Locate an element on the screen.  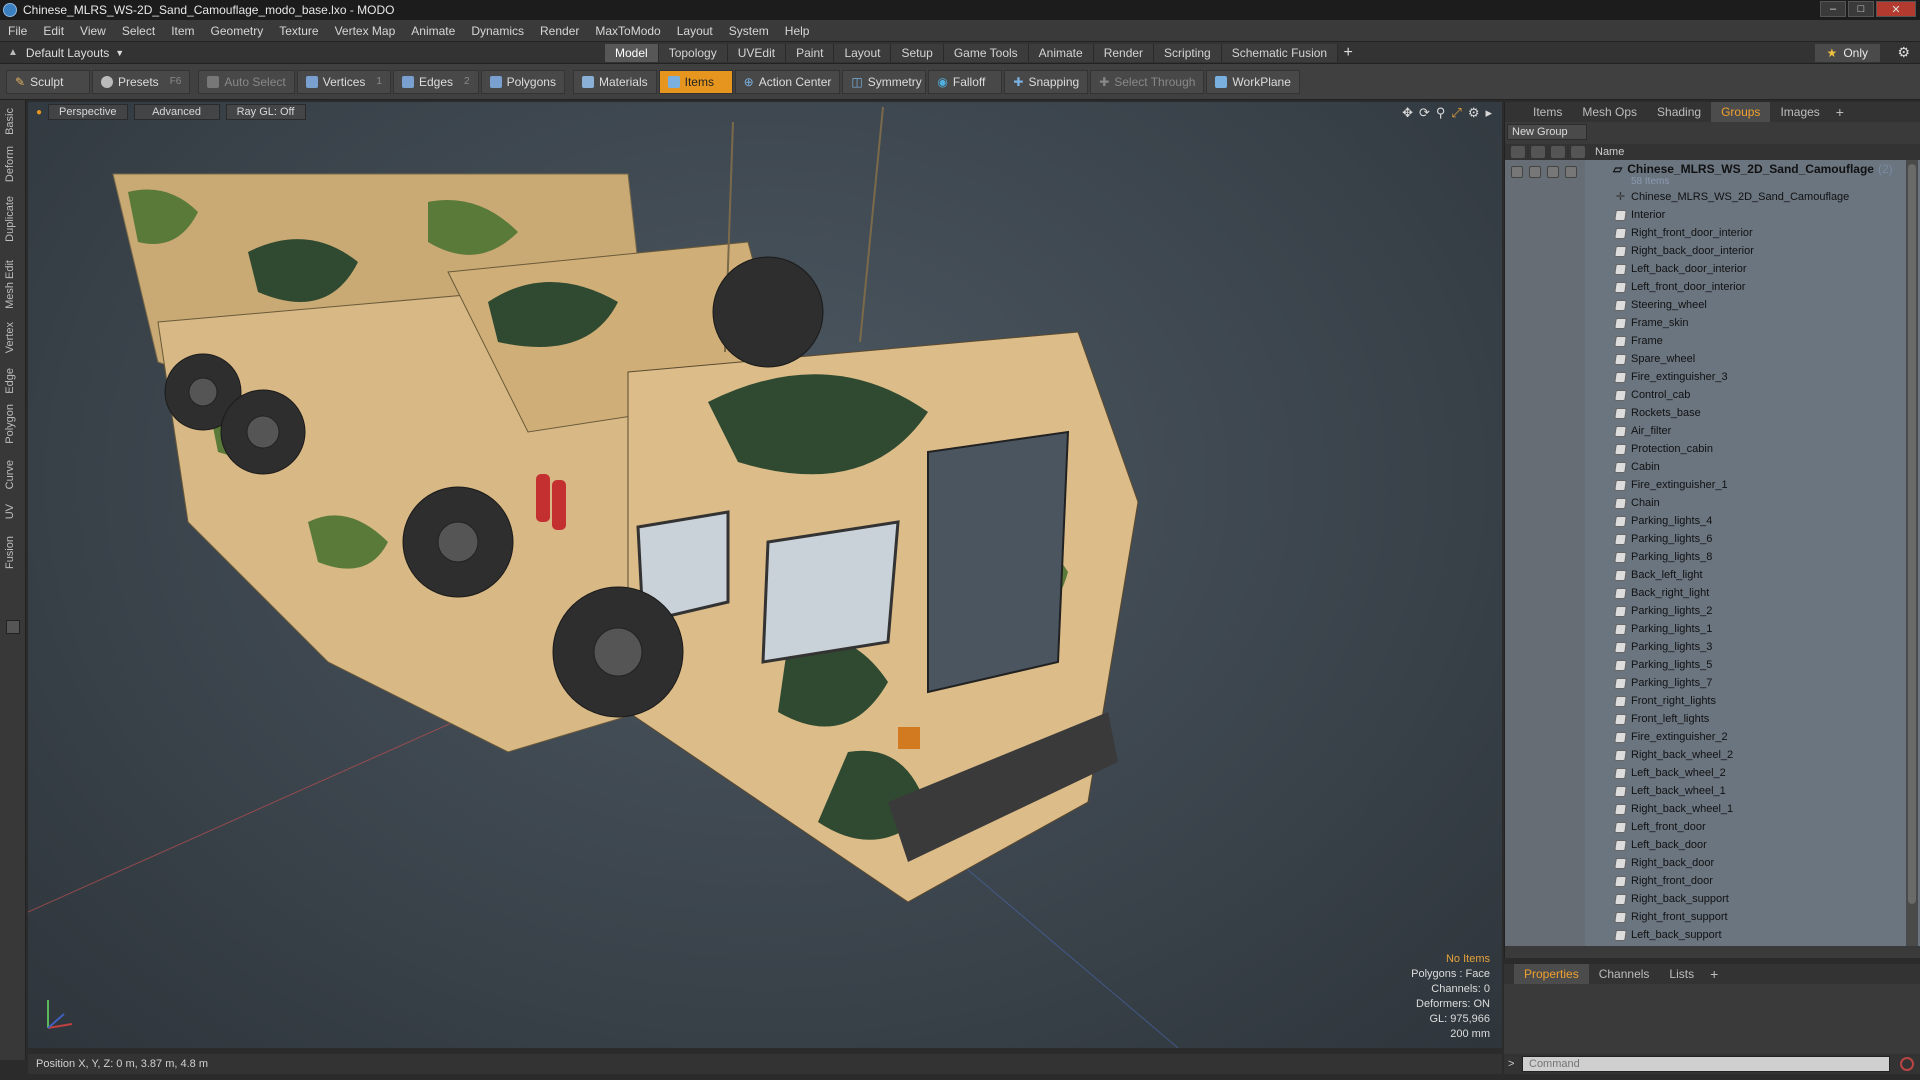
close-button: ✕ is located at coordinates (1896, 9).